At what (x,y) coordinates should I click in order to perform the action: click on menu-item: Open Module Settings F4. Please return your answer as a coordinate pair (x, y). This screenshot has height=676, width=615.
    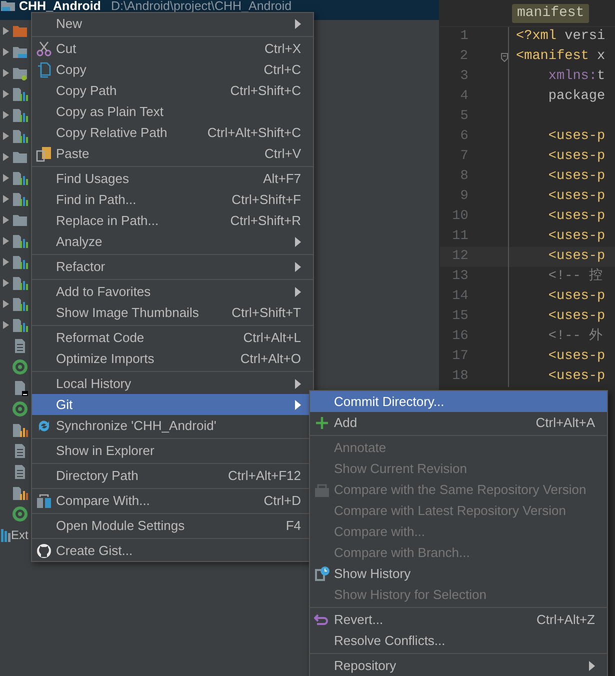
    Looking at the image, I should click on (172, 525).